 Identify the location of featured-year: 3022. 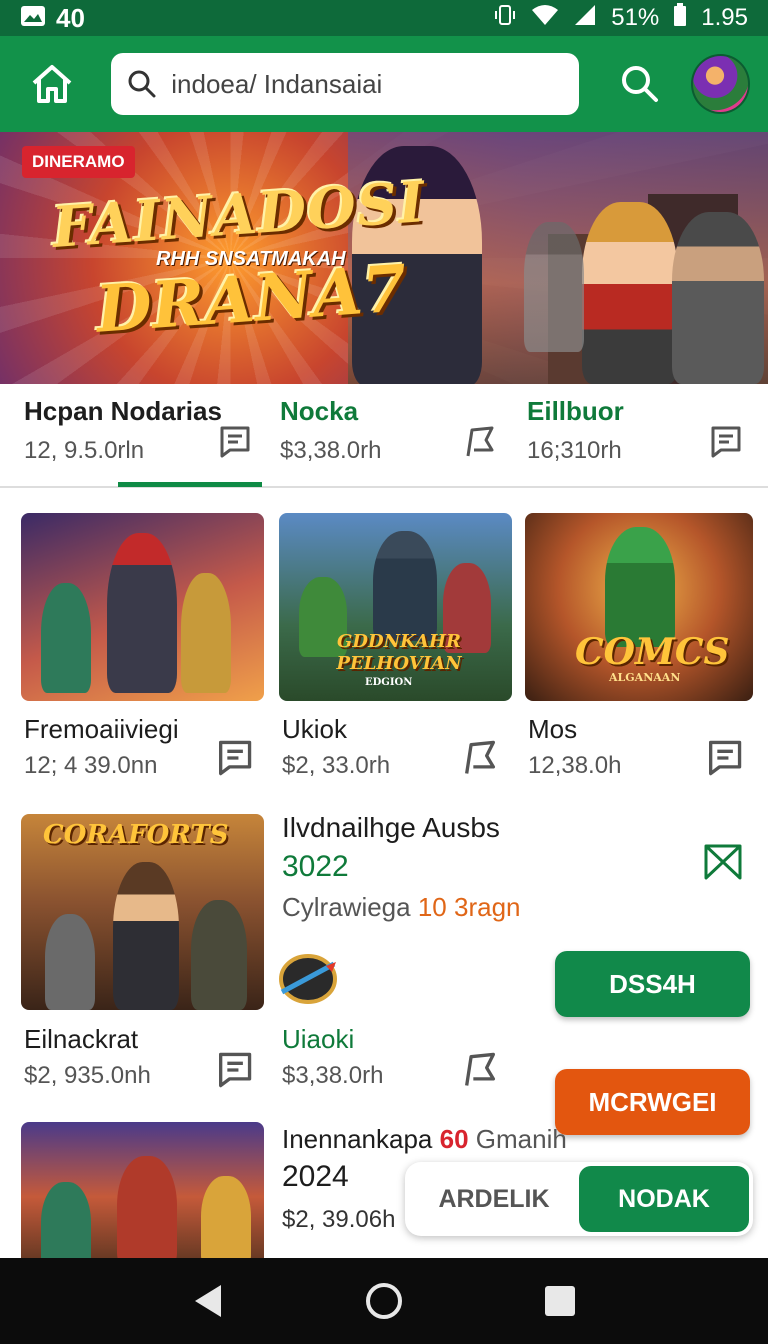
(315, 866).